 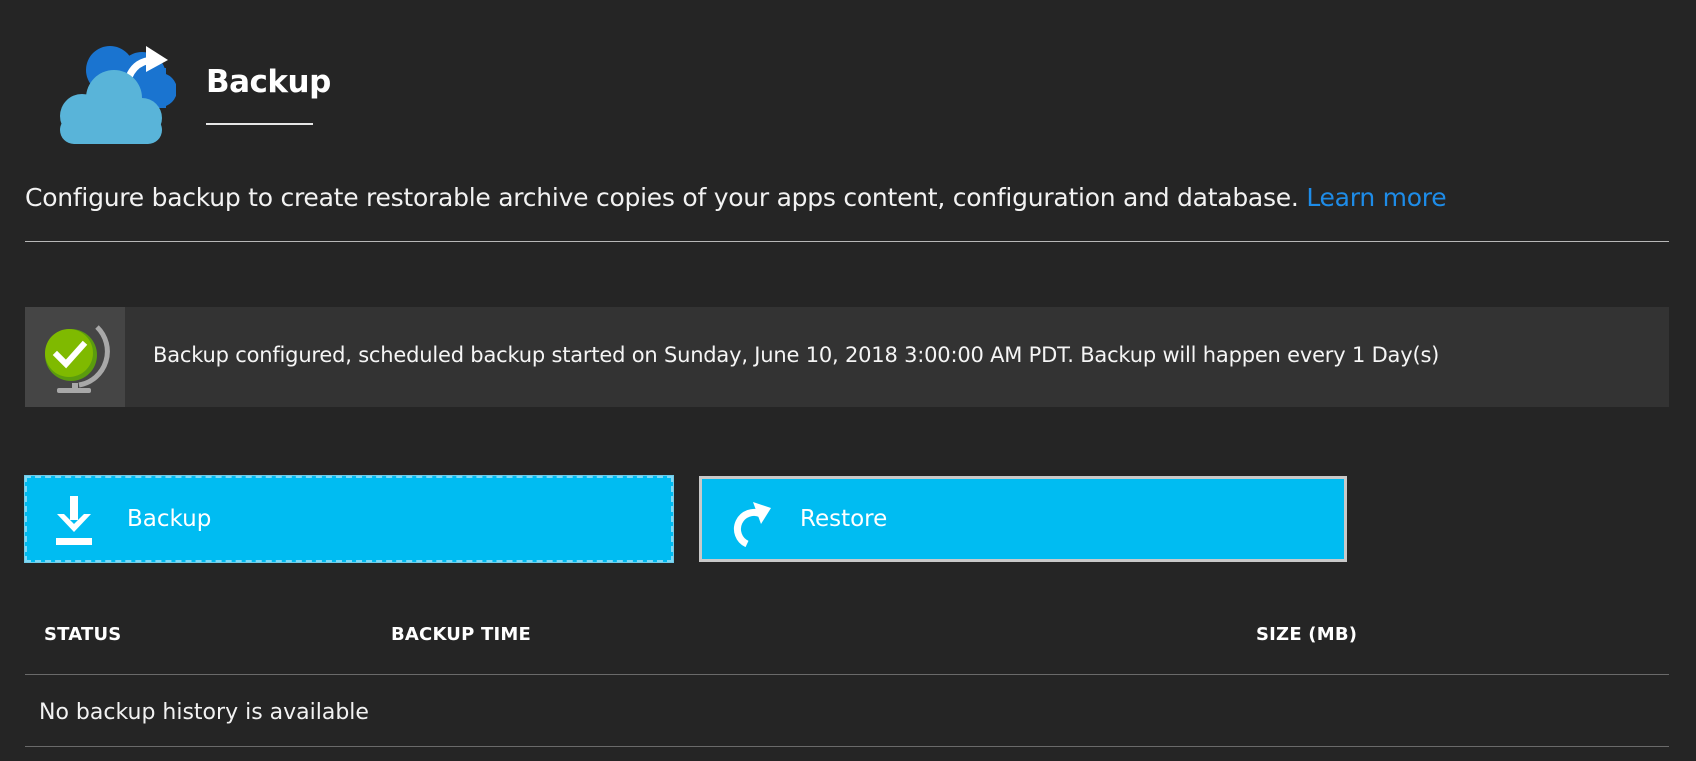 What do you see at coordinates (83, 634) in the screenshot?
I see `column-header-status: STATUS` at bounding box center [83, 634].